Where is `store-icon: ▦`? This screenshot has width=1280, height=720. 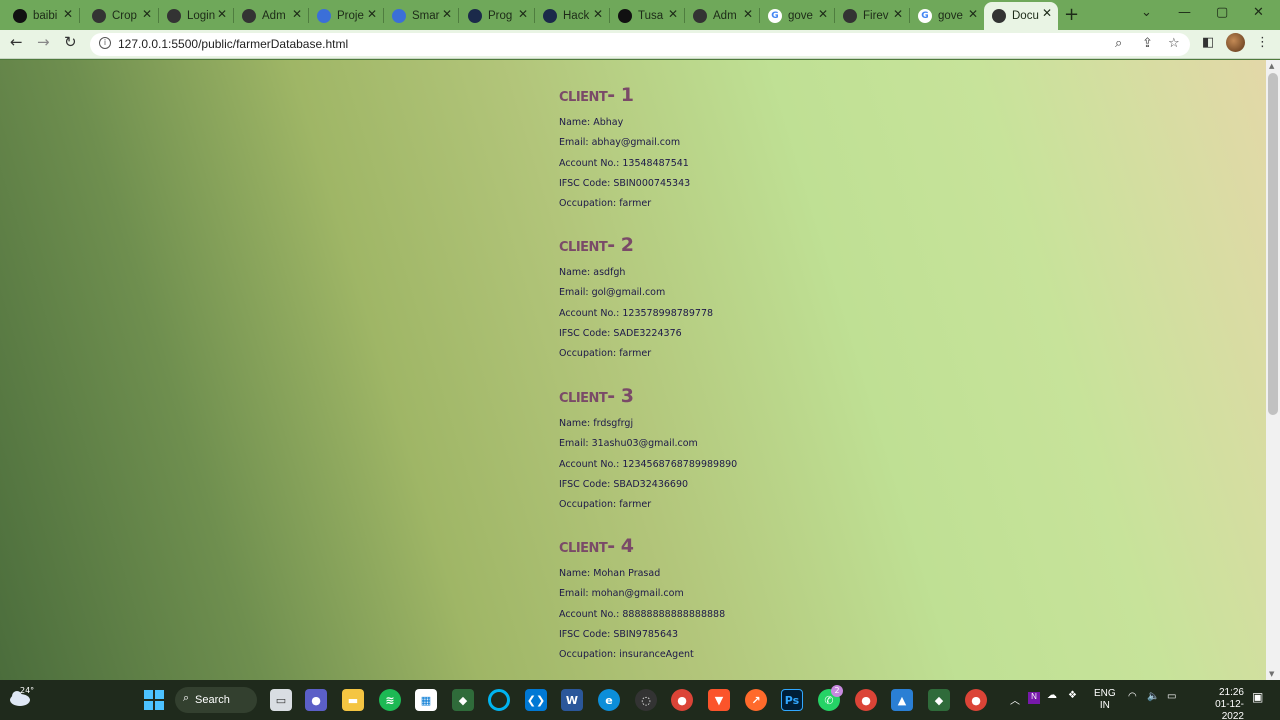
store-icon: ▦ is located at coordinates (426, 700).